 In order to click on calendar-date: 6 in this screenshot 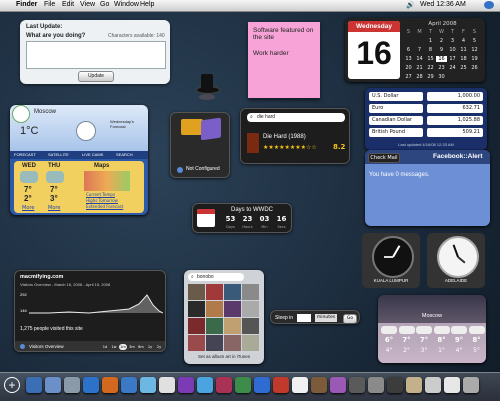, I will do `click(408, 50)`.